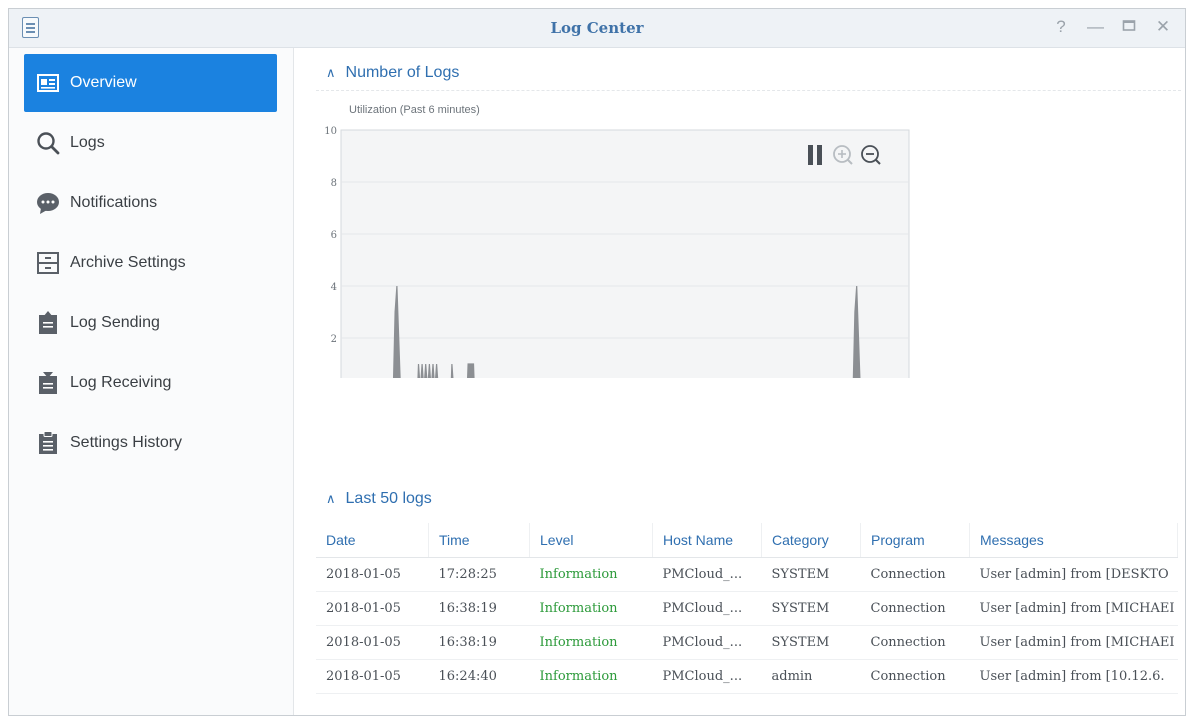  I want to click on sidebar-item-logs: Logs, so click(150, 143).